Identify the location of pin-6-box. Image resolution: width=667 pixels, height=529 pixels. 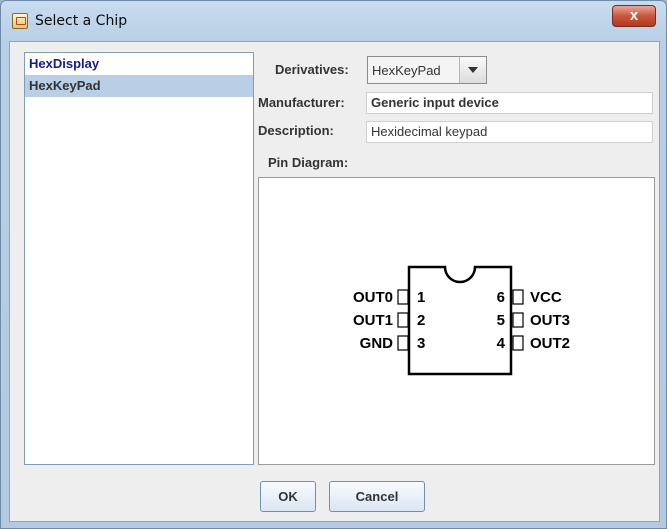
(518, 297).